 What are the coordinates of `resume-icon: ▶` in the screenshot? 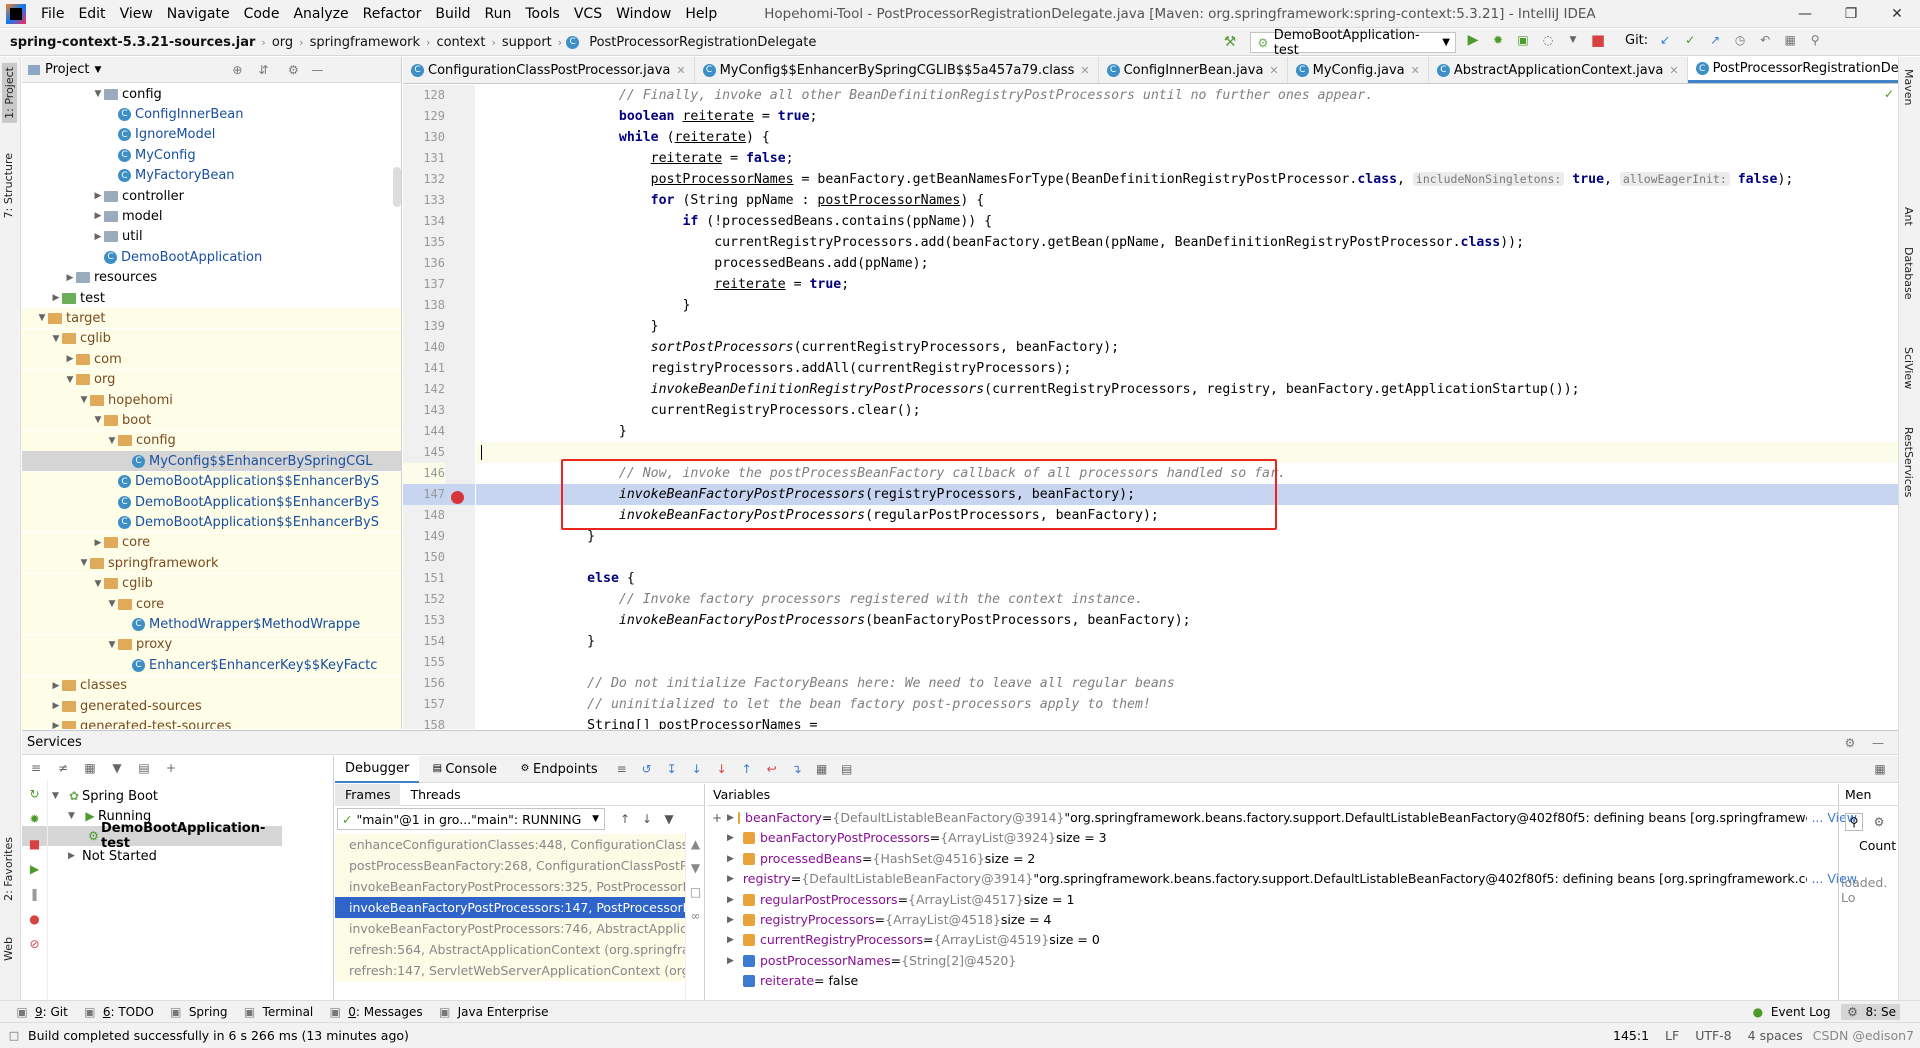 It's located at (35, 869).